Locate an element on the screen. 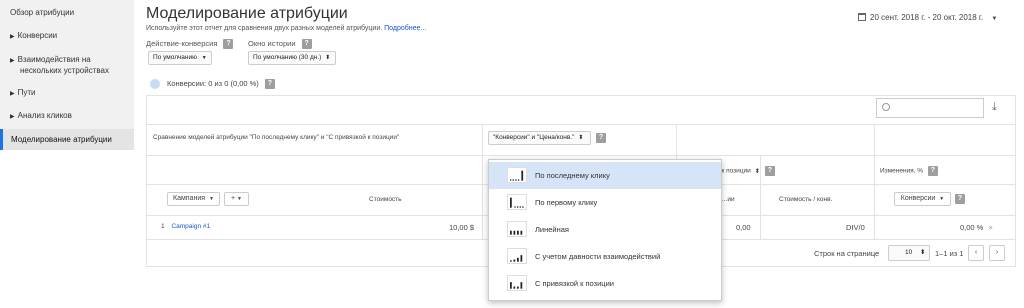  row-change-value: 0,00 % is located at coordinates (972, 227).